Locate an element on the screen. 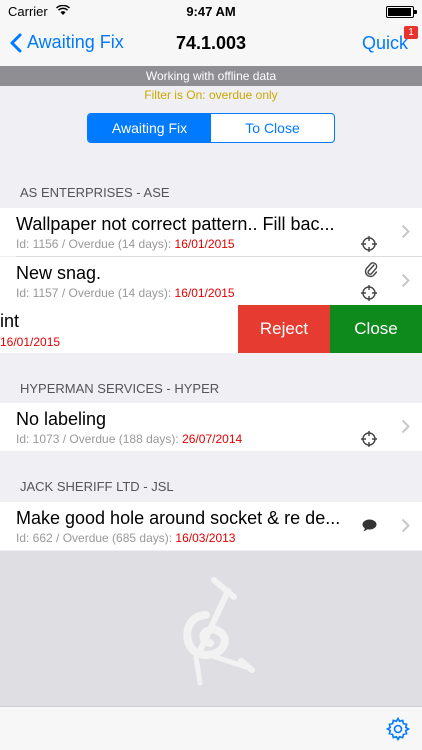  gear-icon is located at coordinates (398, 731).